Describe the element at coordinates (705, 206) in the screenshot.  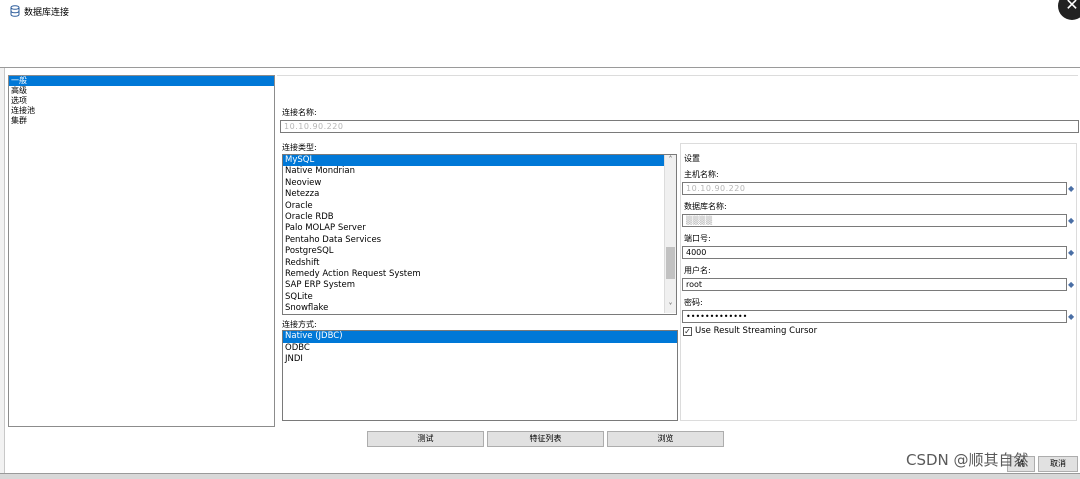
I see `database-name-label: 数据库名称:` at that location.